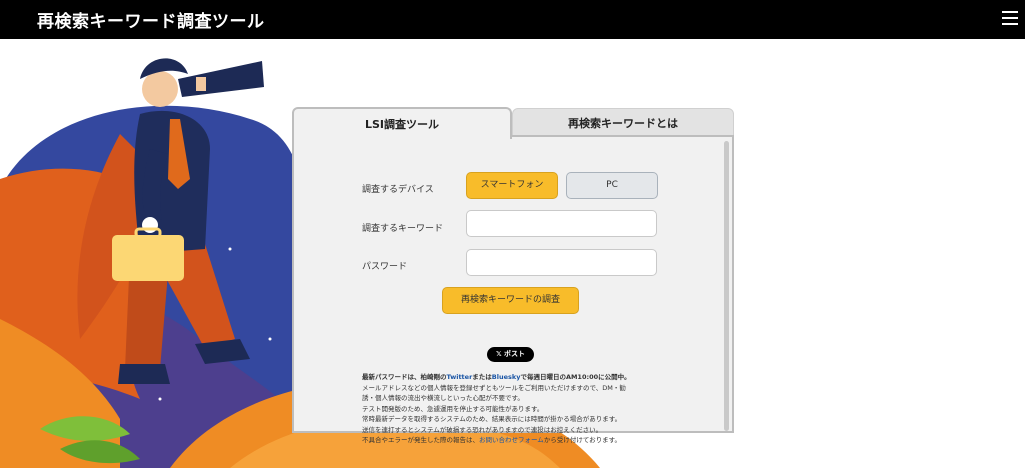 The image size is (1025, 468). What do you see at coordinates (512, 19) in the screenshot?
I see `header-bar: 再検索キーワード調査ツール` at bounding box center [512, 19].